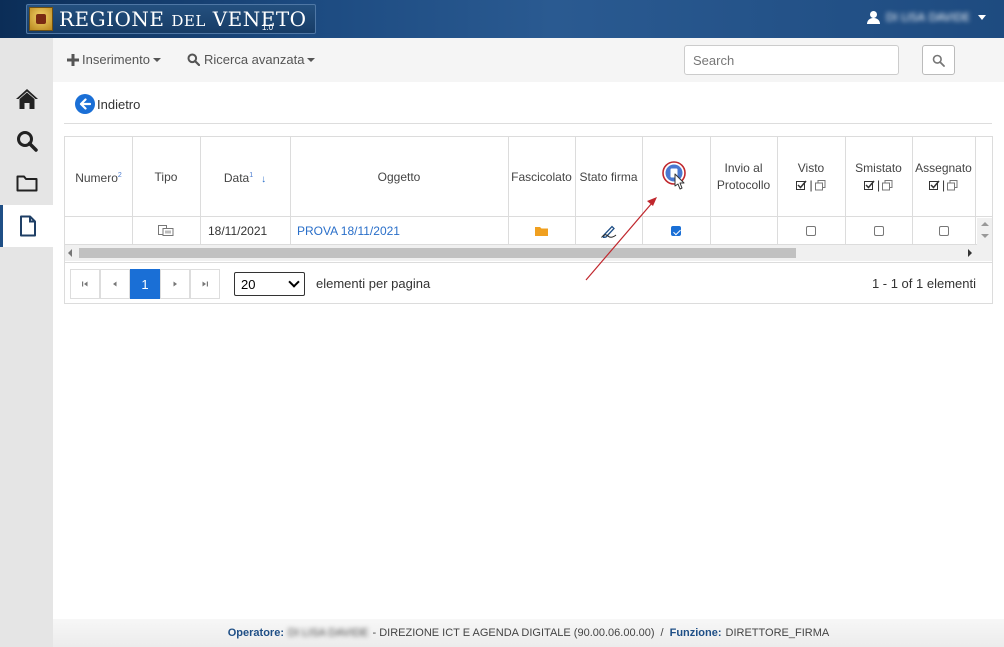 The width and height of the screenshot is (1004, 647). What do you see at coordinates (777, 633) in the screenshot?
I see `function-value: DIRETTORE_FIRMA` at bounding box center [777, 633].